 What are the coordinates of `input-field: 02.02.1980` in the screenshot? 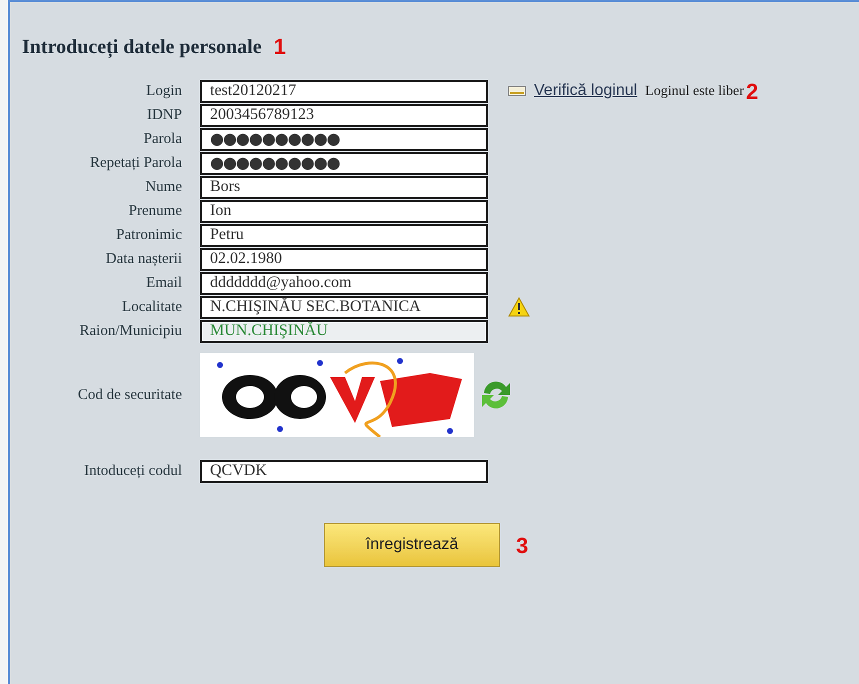 It's located at (344, 259).